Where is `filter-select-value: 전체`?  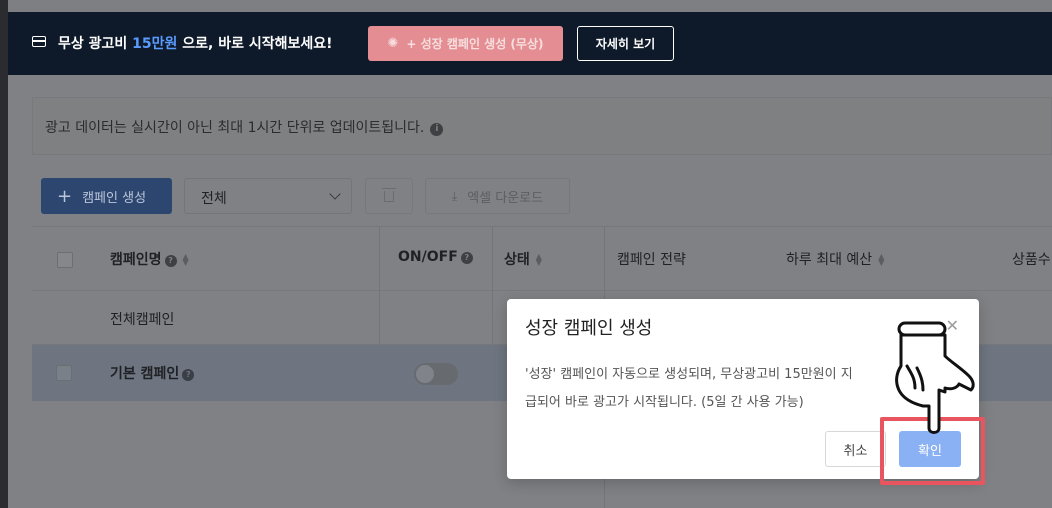 filter-select-value: 전체 is located at coordinates (214, 199).